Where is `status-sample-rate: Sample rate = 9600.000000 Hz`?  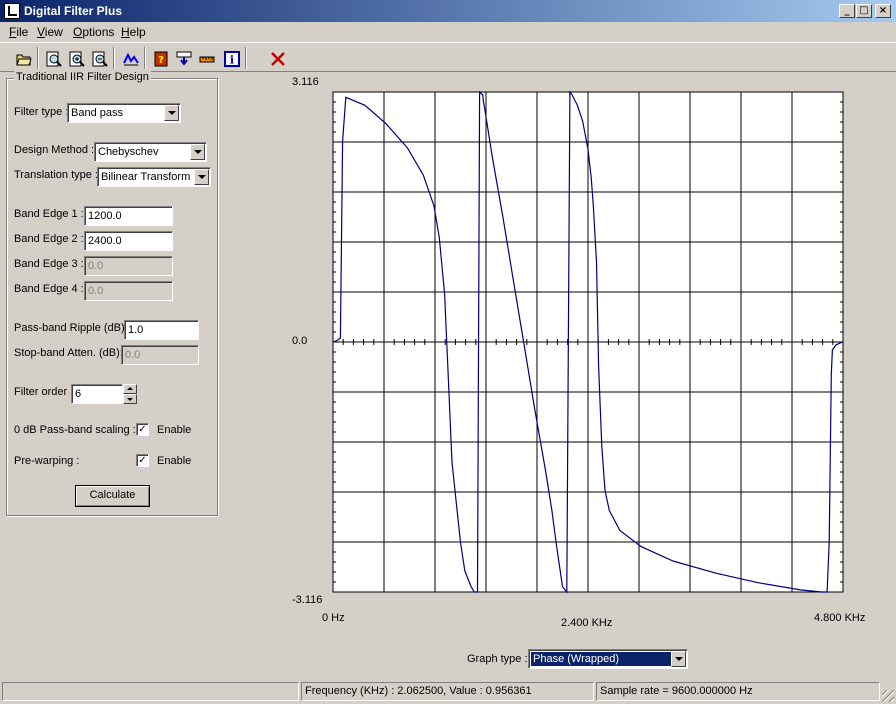
status-sample-rate: Sample rate = 9600.000000 Hz is located at coordinates (738, 691).